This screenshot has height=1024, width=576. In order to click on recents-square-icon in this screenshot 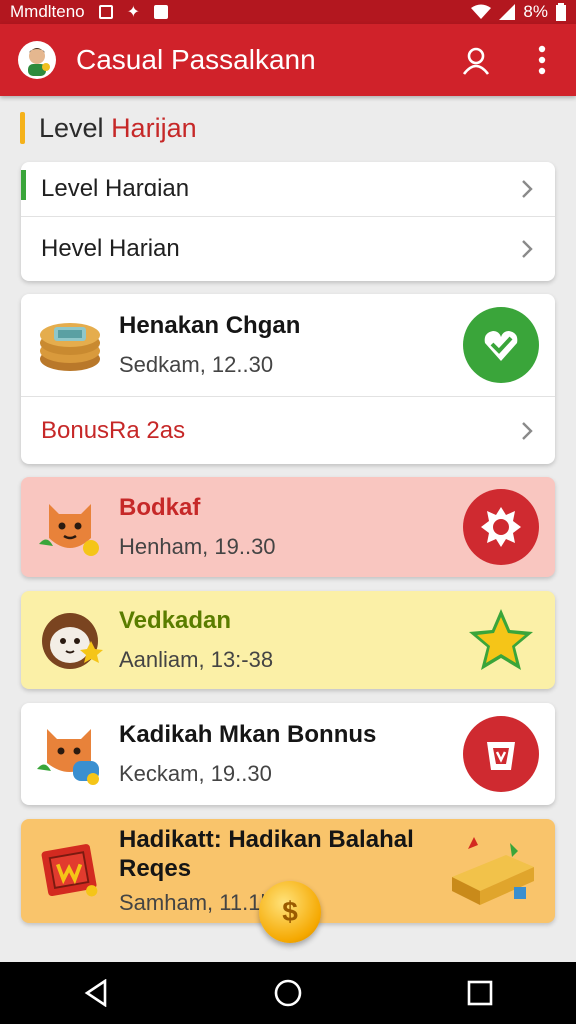, I will do `click(480, 993)`.